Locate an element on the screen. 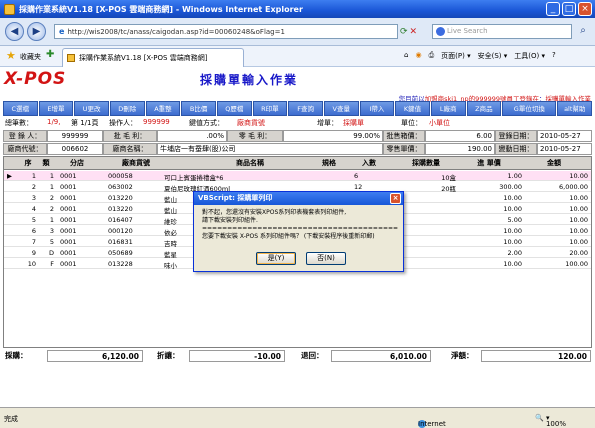 The image size is (595, 428). retail-margin-field: 99.00% is located at coordinates (333, 136).